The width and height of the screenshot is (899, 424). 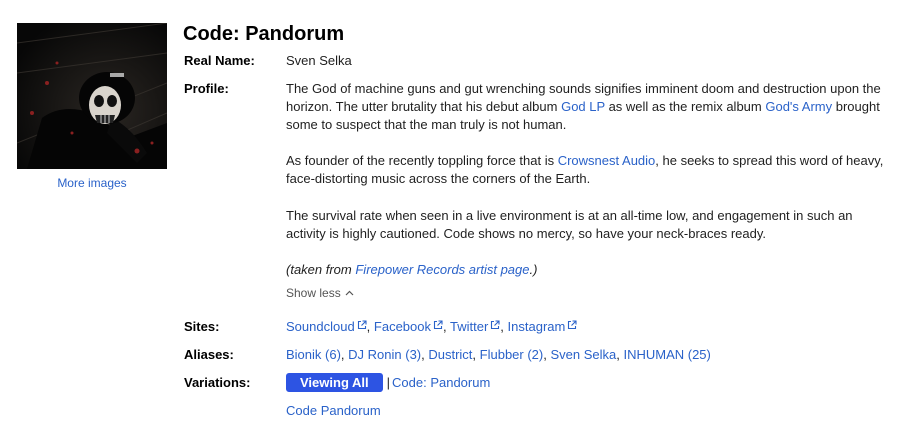 What do you see at coordinates (334, 382) in the screenshot?
I see `viewing-all-button: Viewing All` at bounding box center [334, 382].